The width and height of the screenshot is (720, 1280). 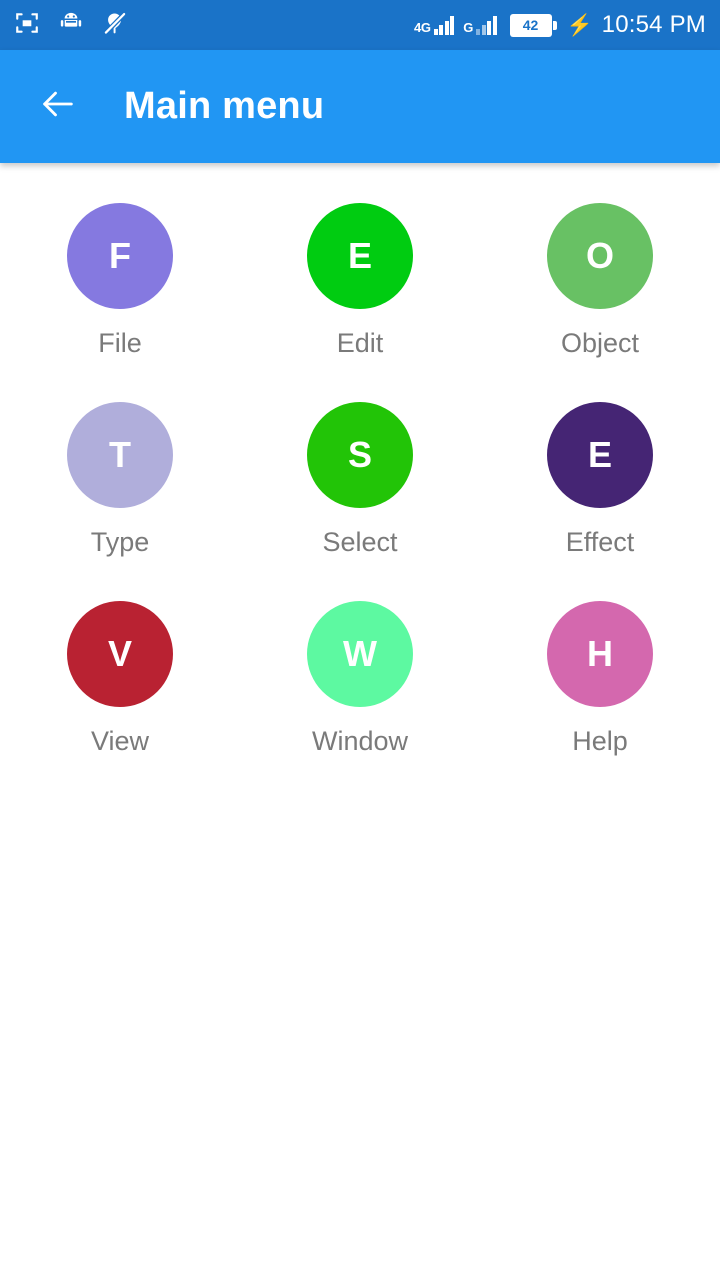 I want to click on sim1-signal-bars-icon, so click(x=444, y=25).